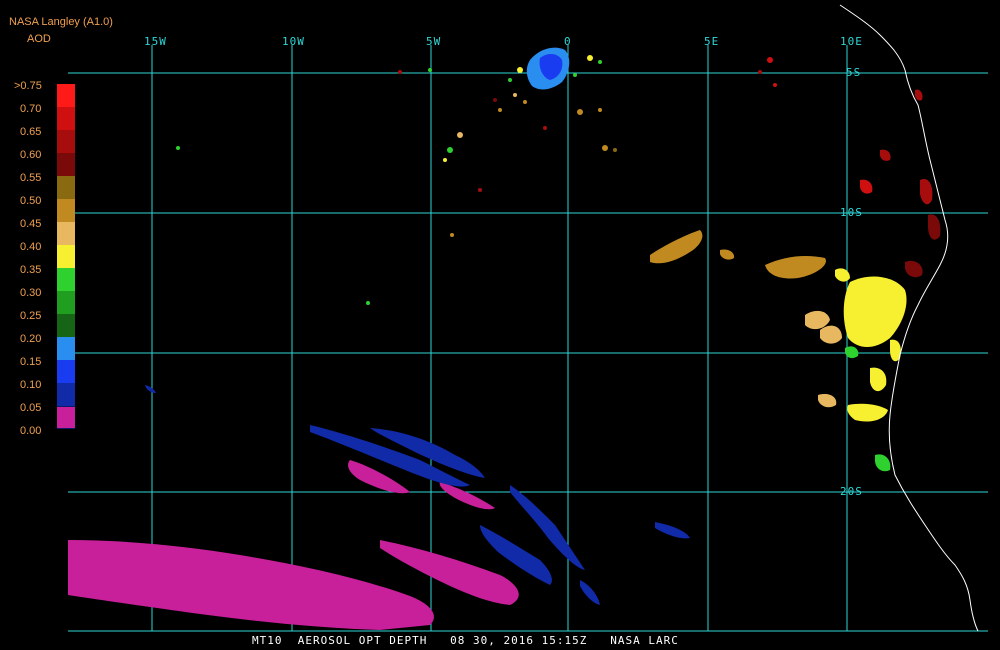 The height and width of the screenshot is (650, 1000). I want to click on lat-label-10s: 10S, so click(851, 212).